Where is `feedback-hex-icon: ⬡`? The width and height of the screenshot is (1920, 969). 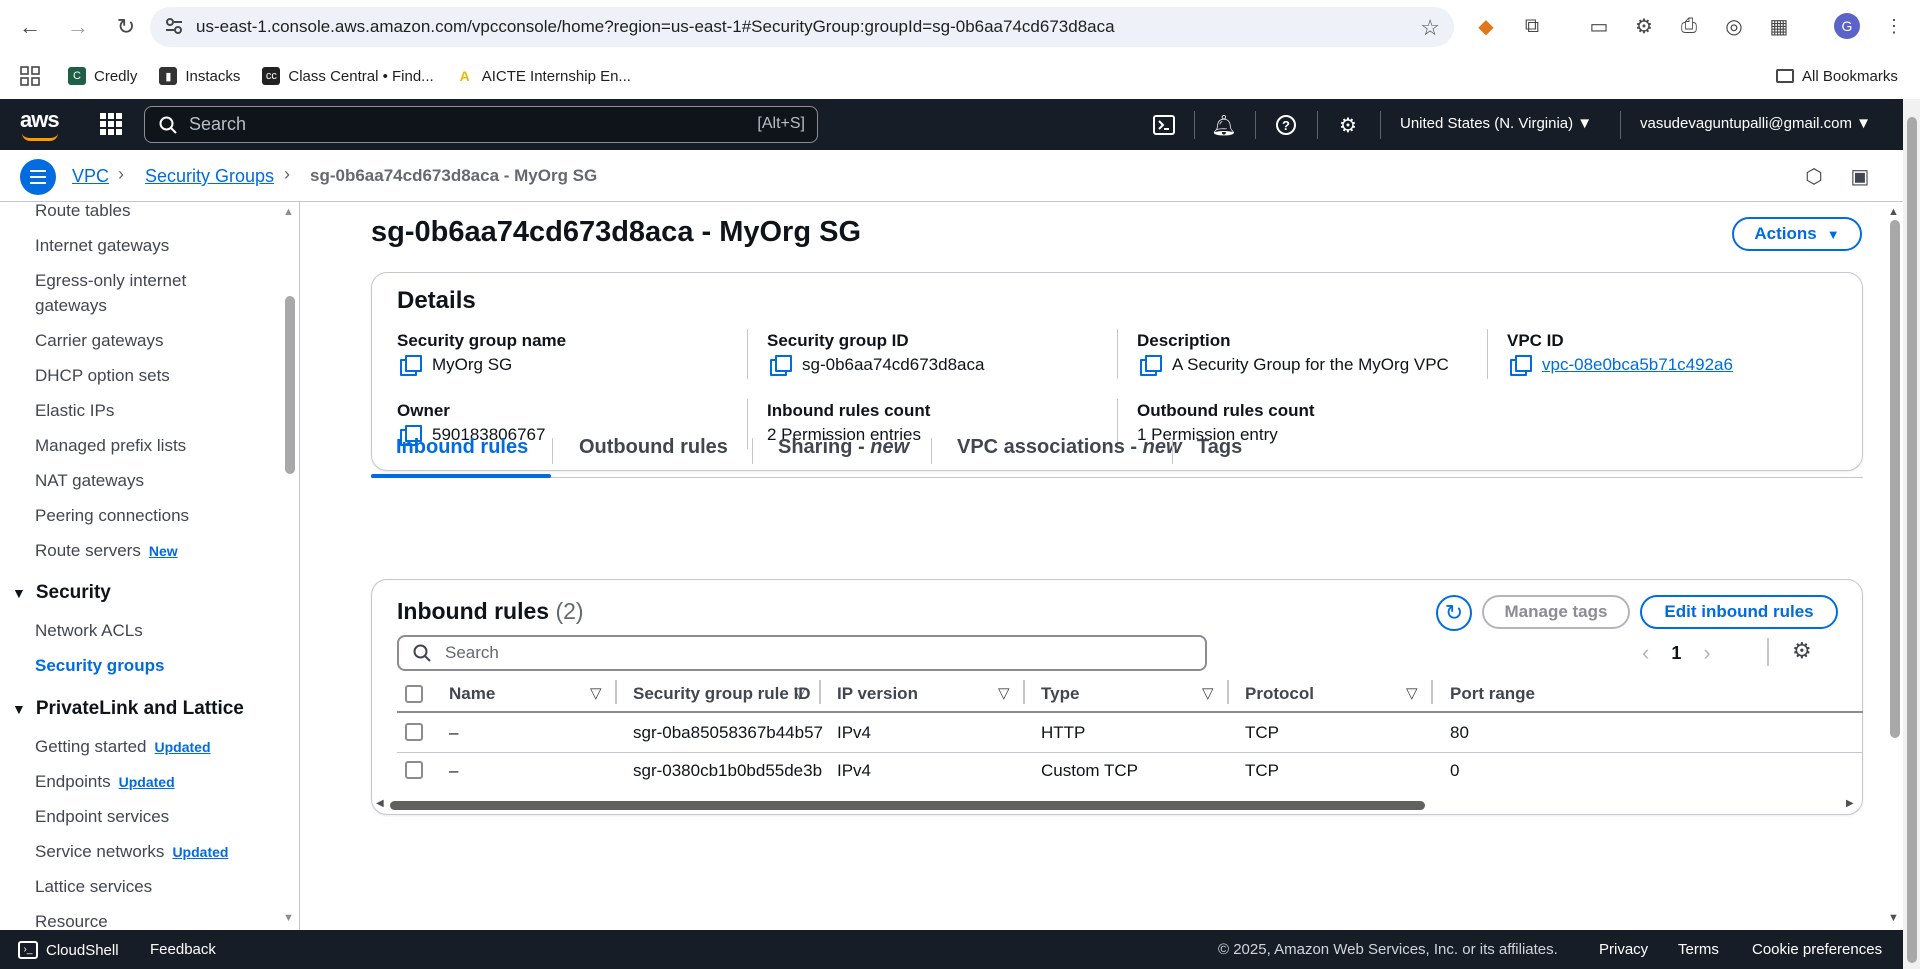 feedback-hex-icon: ⬡ is located at coordinates (1814, 176).